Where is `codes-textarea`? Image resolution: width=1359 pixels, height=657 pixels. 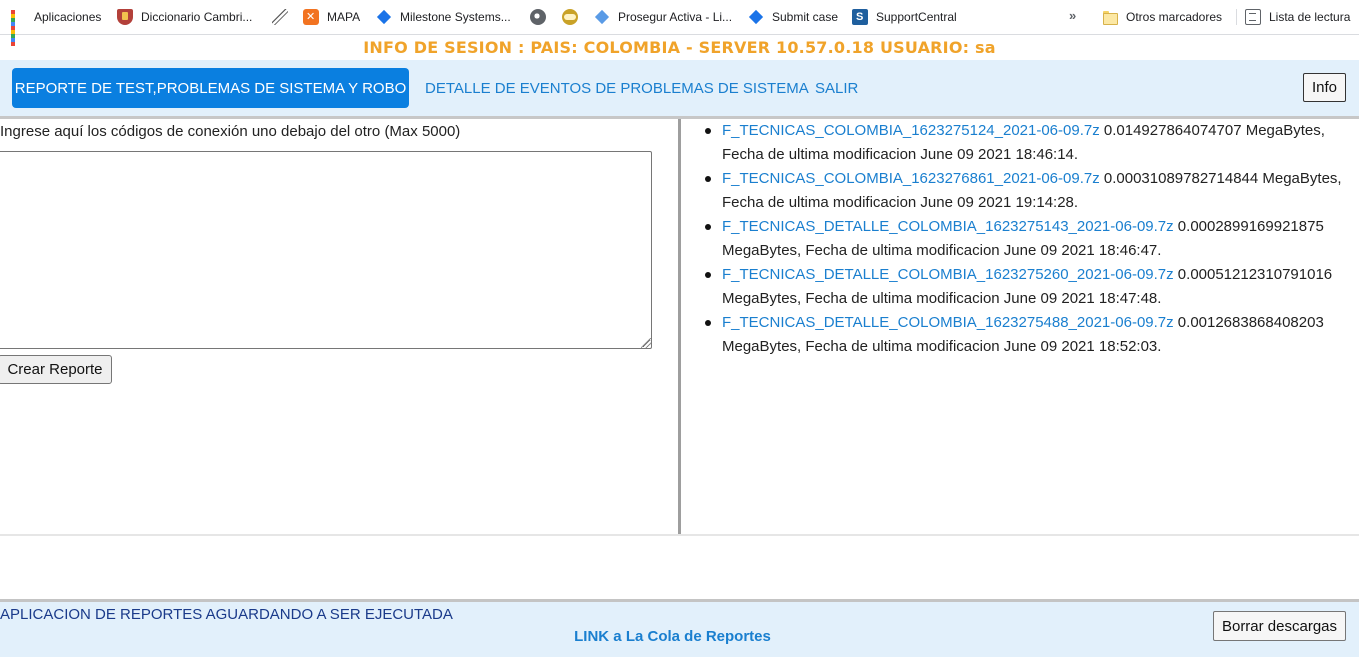
codes-textarea is located at coordinates (326, 250).